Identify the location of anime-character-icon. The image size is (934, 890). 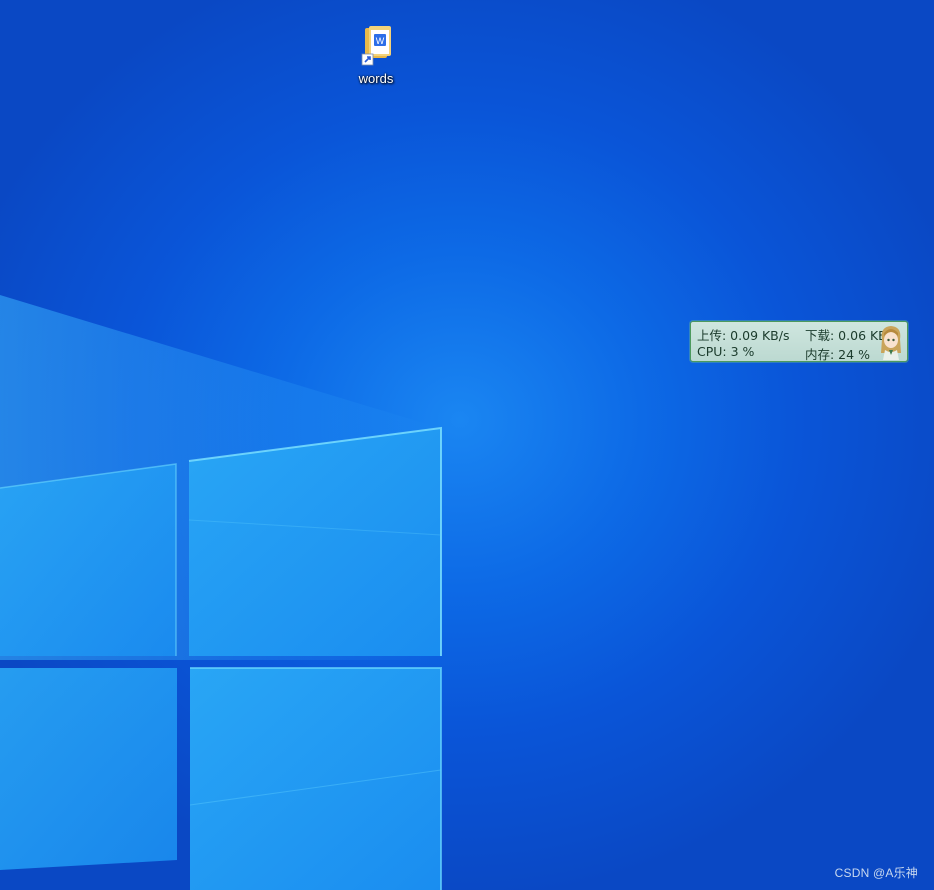
(891, 343).